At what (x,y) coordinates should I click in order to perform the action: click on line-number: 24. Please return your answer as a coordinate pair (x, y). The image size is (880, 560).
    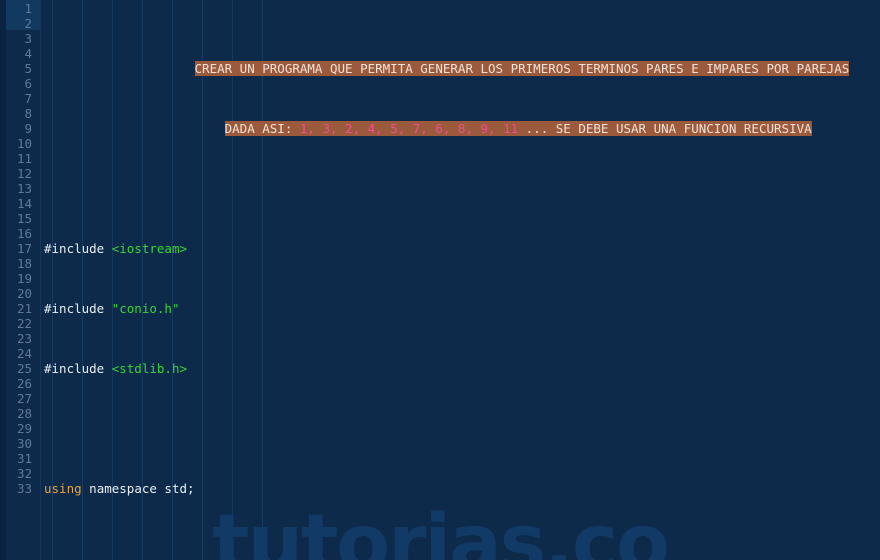
    Looking at the image, I should click on (24, 353).